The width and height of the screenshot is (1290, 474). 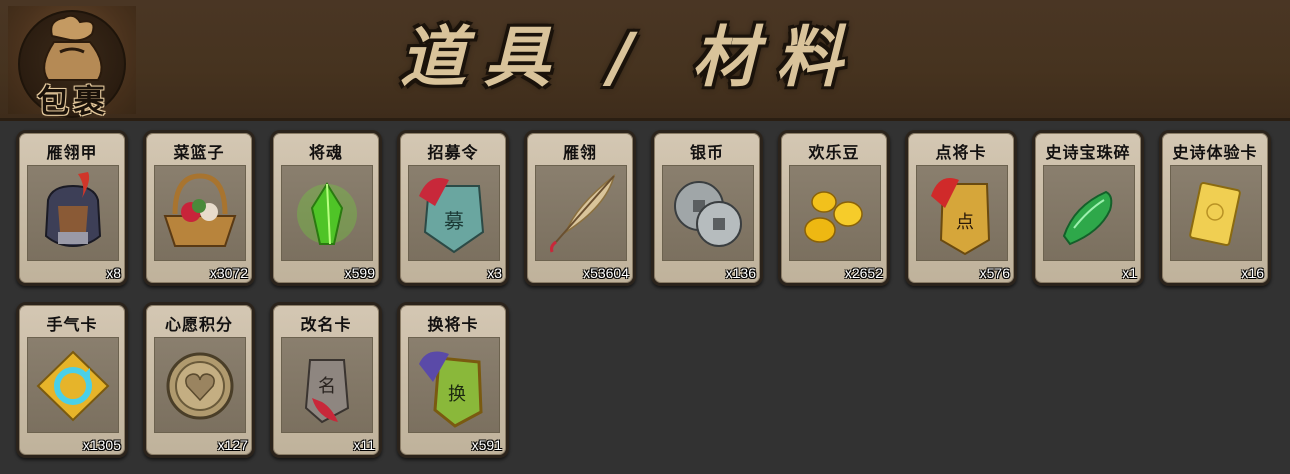 I want to click on item-card: 点将卡 点 x576, so click(x=961, y=208).